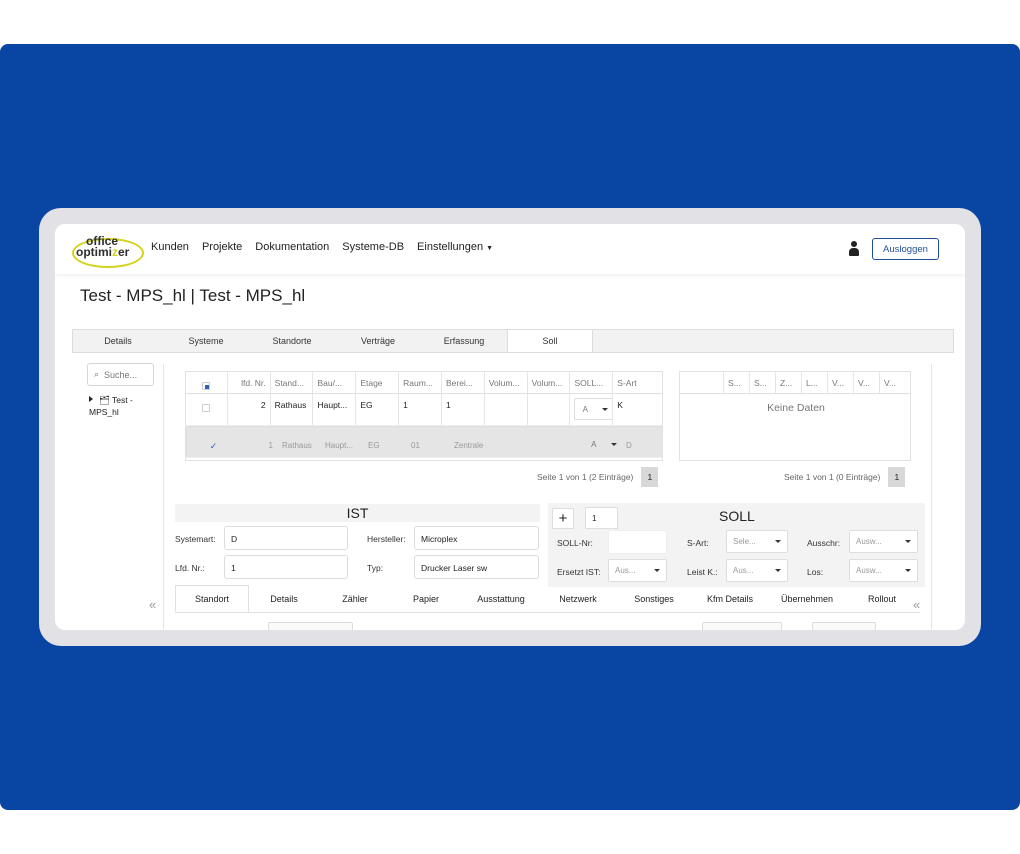 The height and width of the screenshot is (854, 1020). What do you see at coordinates (286, 567) in the screenshot?
I see `lfd-nr-field: 1` at bounding box center [286, 567].